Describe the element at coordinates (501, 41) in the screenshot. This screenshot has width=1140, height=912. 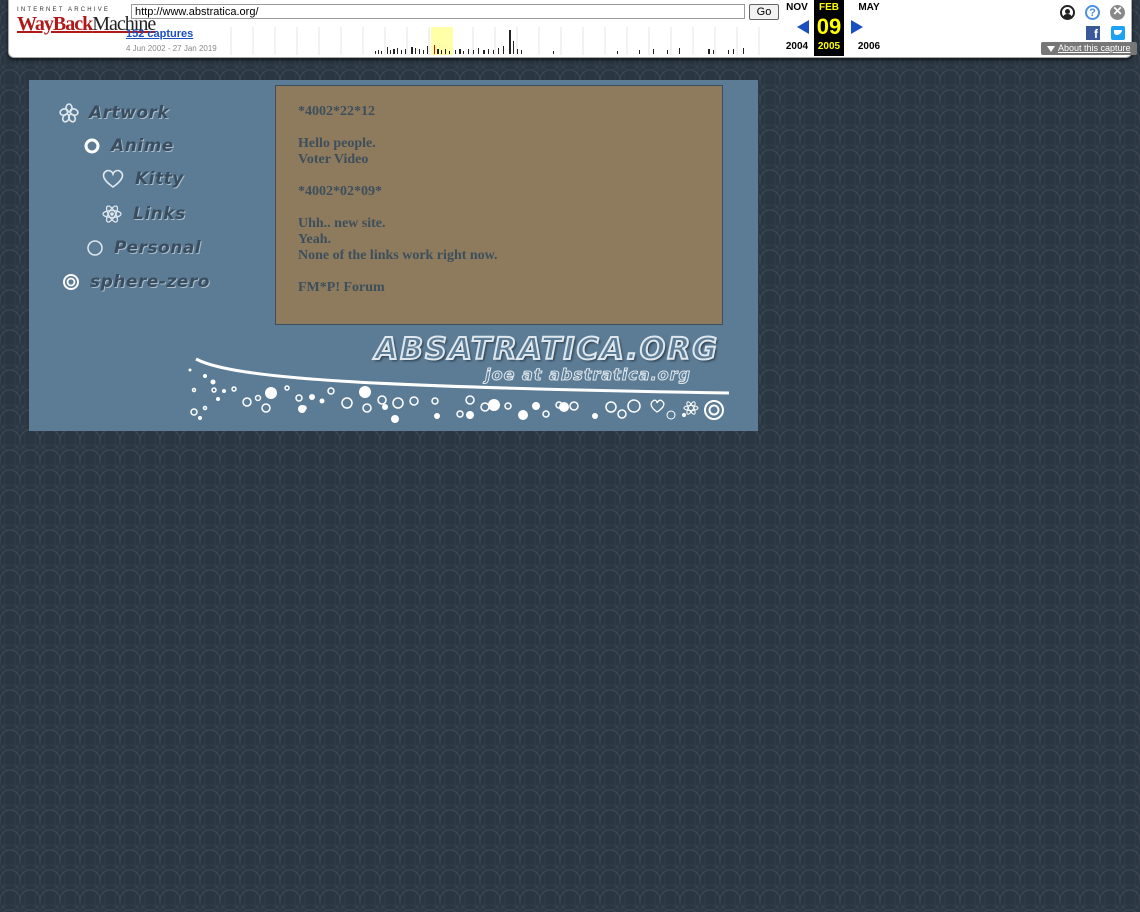
I see `capture-sparkline` at that location.